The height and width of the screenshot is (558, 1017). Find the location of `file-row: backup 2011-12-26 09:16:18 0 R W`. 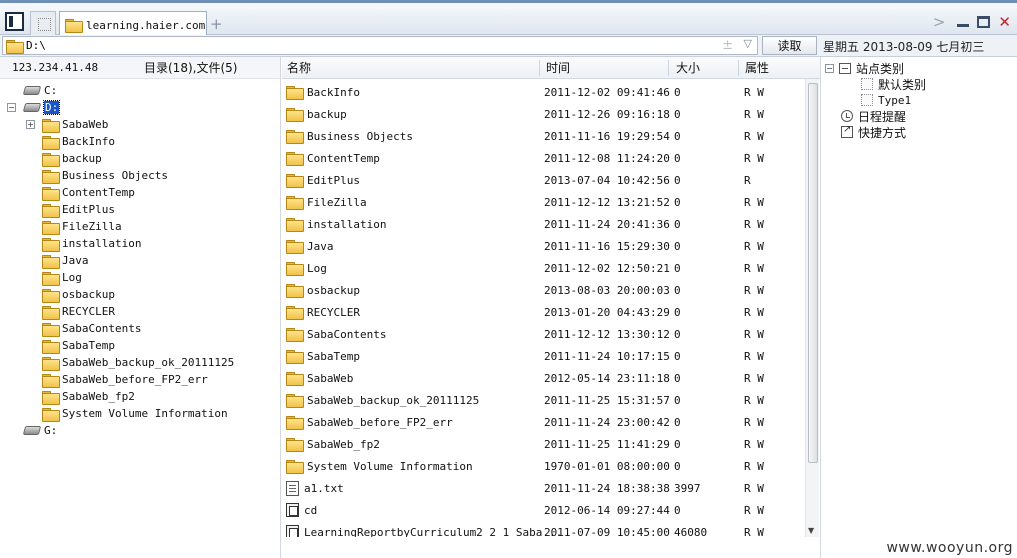

file-row: backup 2011-12-26 09:16:18 0 R W is located at coordinates (543, 114).